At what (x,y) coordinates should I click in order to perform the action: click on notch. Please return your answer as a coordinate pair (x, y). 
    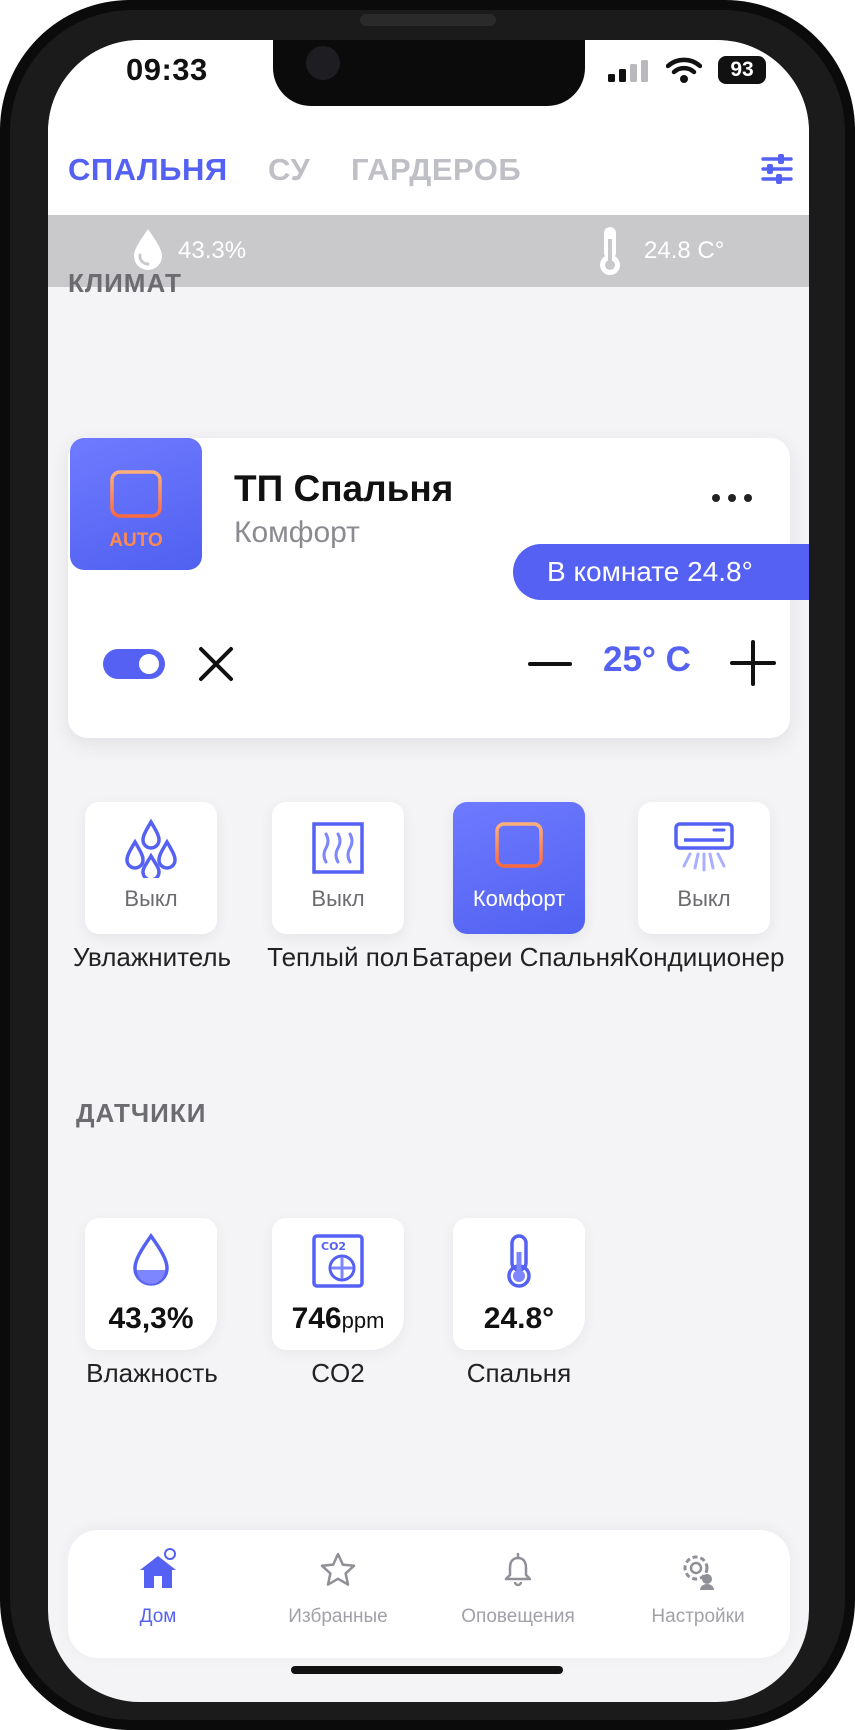
    Looking at the image, I should click on (429, 73).